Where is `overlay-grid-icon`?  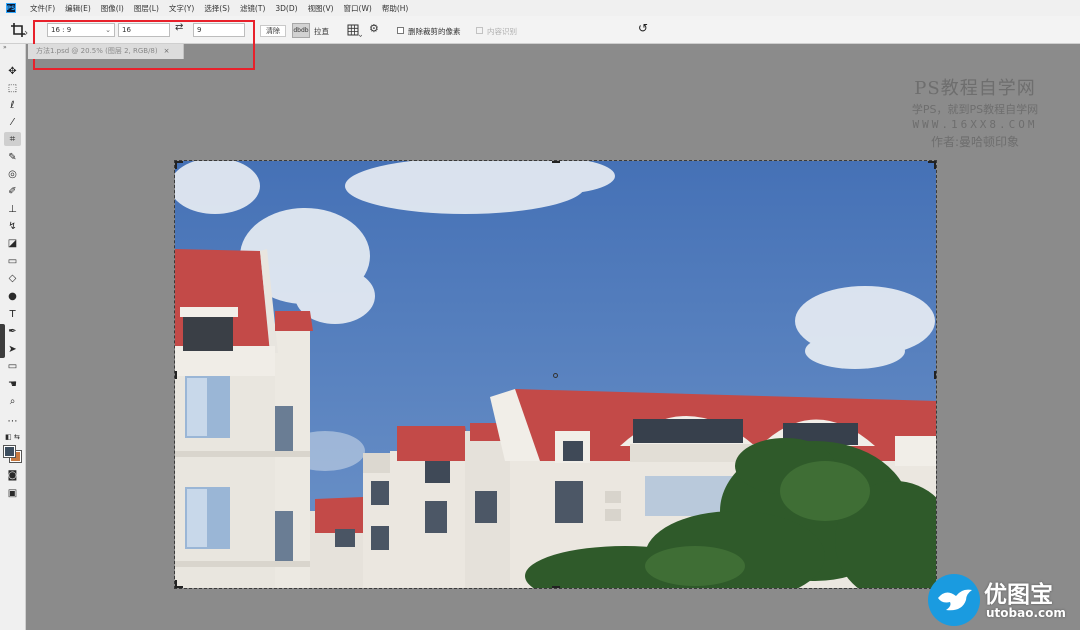 overlay-grid-icon is located at coordinates (354, 31).